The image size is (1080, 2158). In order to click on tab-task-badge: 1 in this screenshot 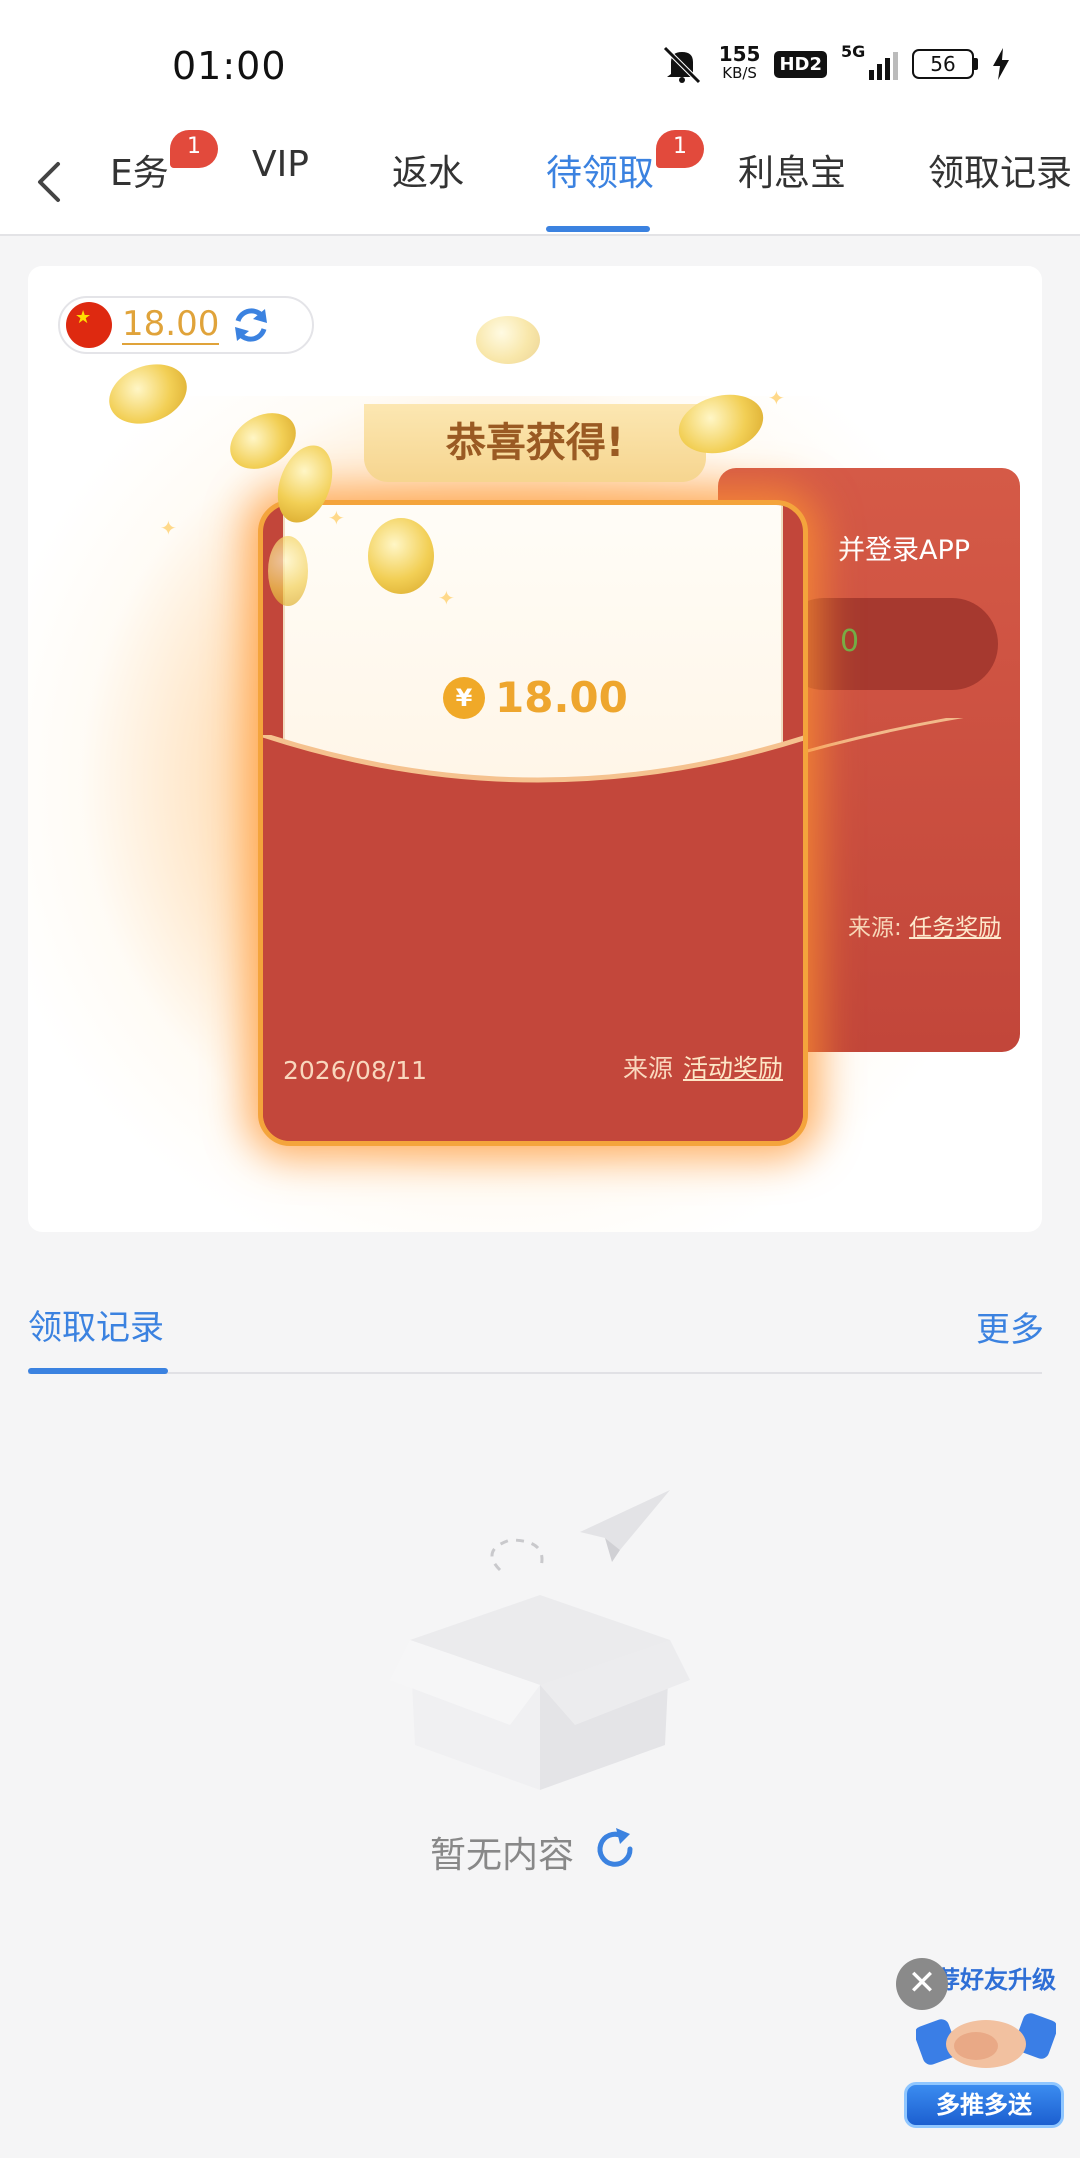, I will do `click(194, 149)`.